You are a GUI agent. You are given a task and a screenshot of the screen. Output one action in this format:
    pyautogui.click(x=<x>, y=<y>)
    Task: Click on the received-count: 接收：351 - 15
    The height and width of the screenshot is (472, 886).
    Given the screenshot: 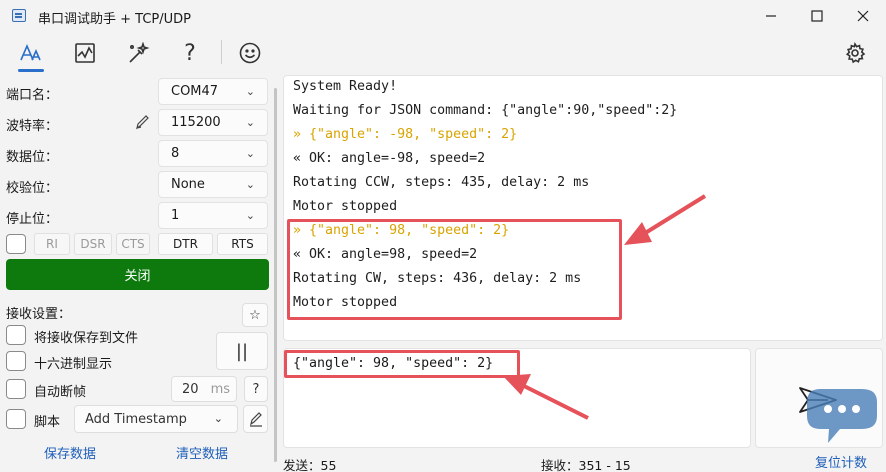 What is the action you would take?
    pyautogui.click(x=586, y=465)
    